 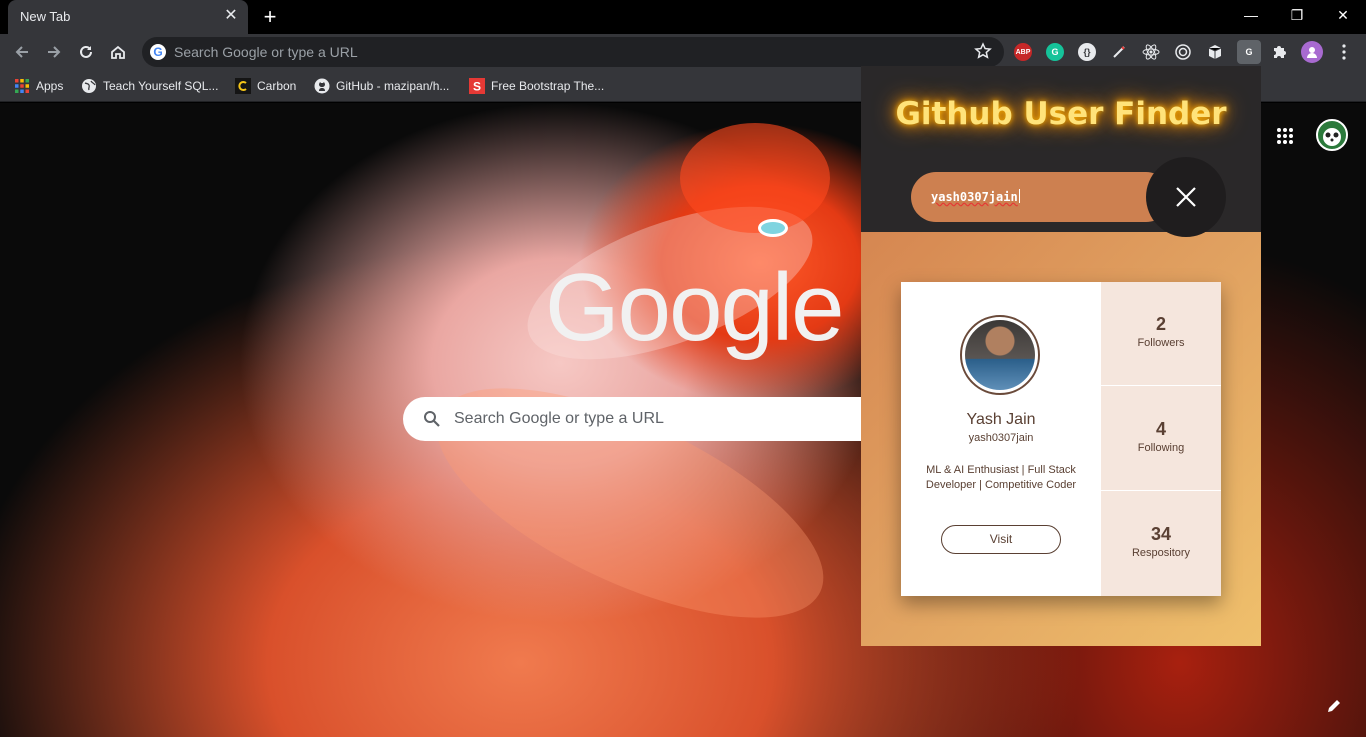 What do you see at coordinates (1041, 197) in the screenshot?
I see `username-search-input: yash0307jain` at bounding box center [1041, 197].